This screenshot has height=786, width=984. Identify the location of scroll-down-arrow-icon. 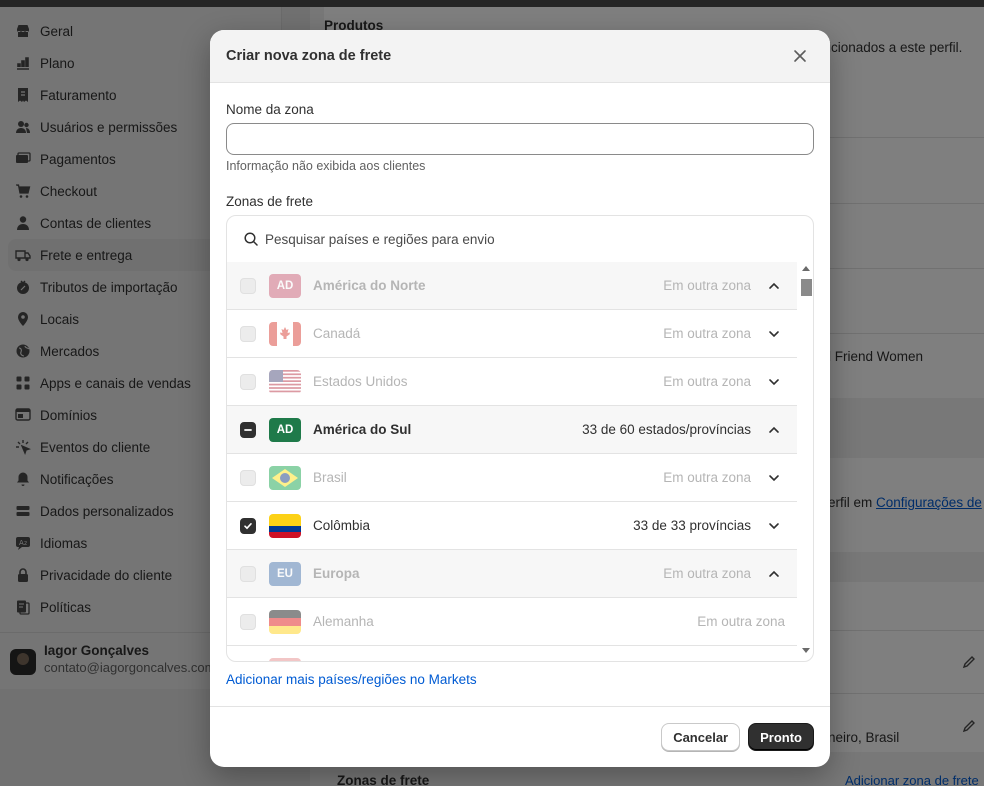
(806, 650).